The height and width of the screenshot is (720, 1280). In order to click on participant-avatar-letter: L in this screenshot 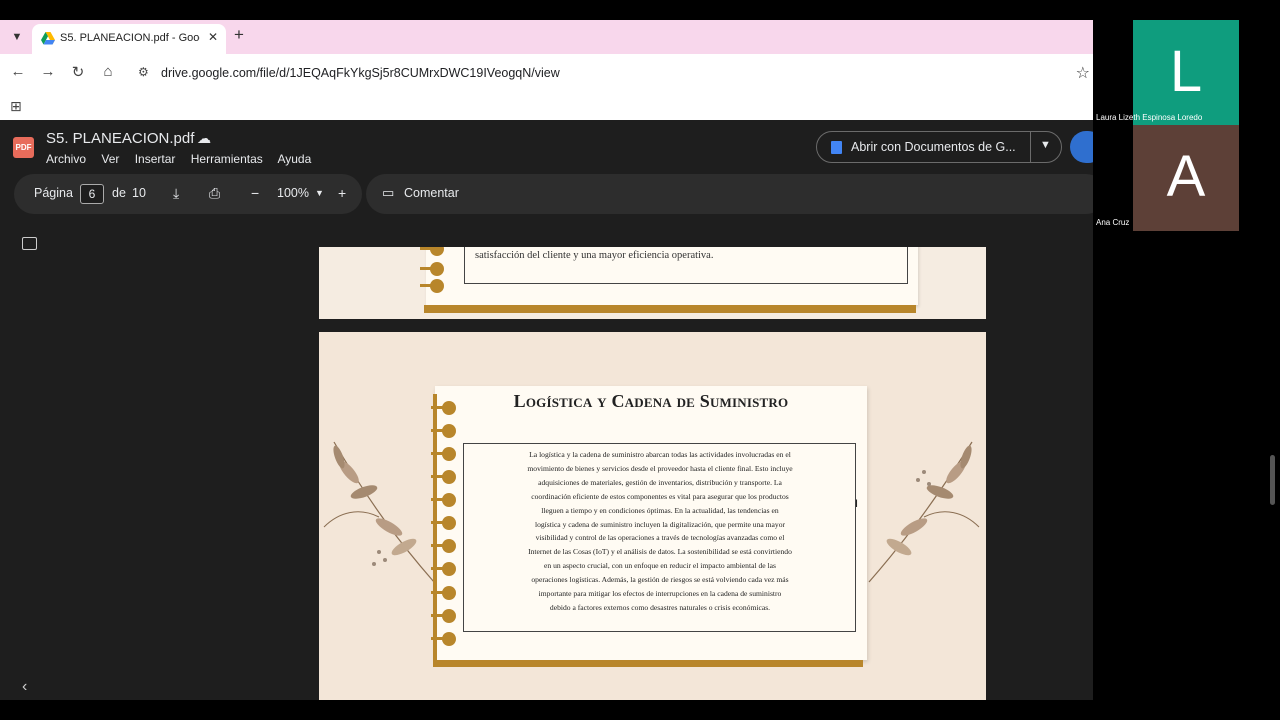, I will do `click(1186, 71)`.